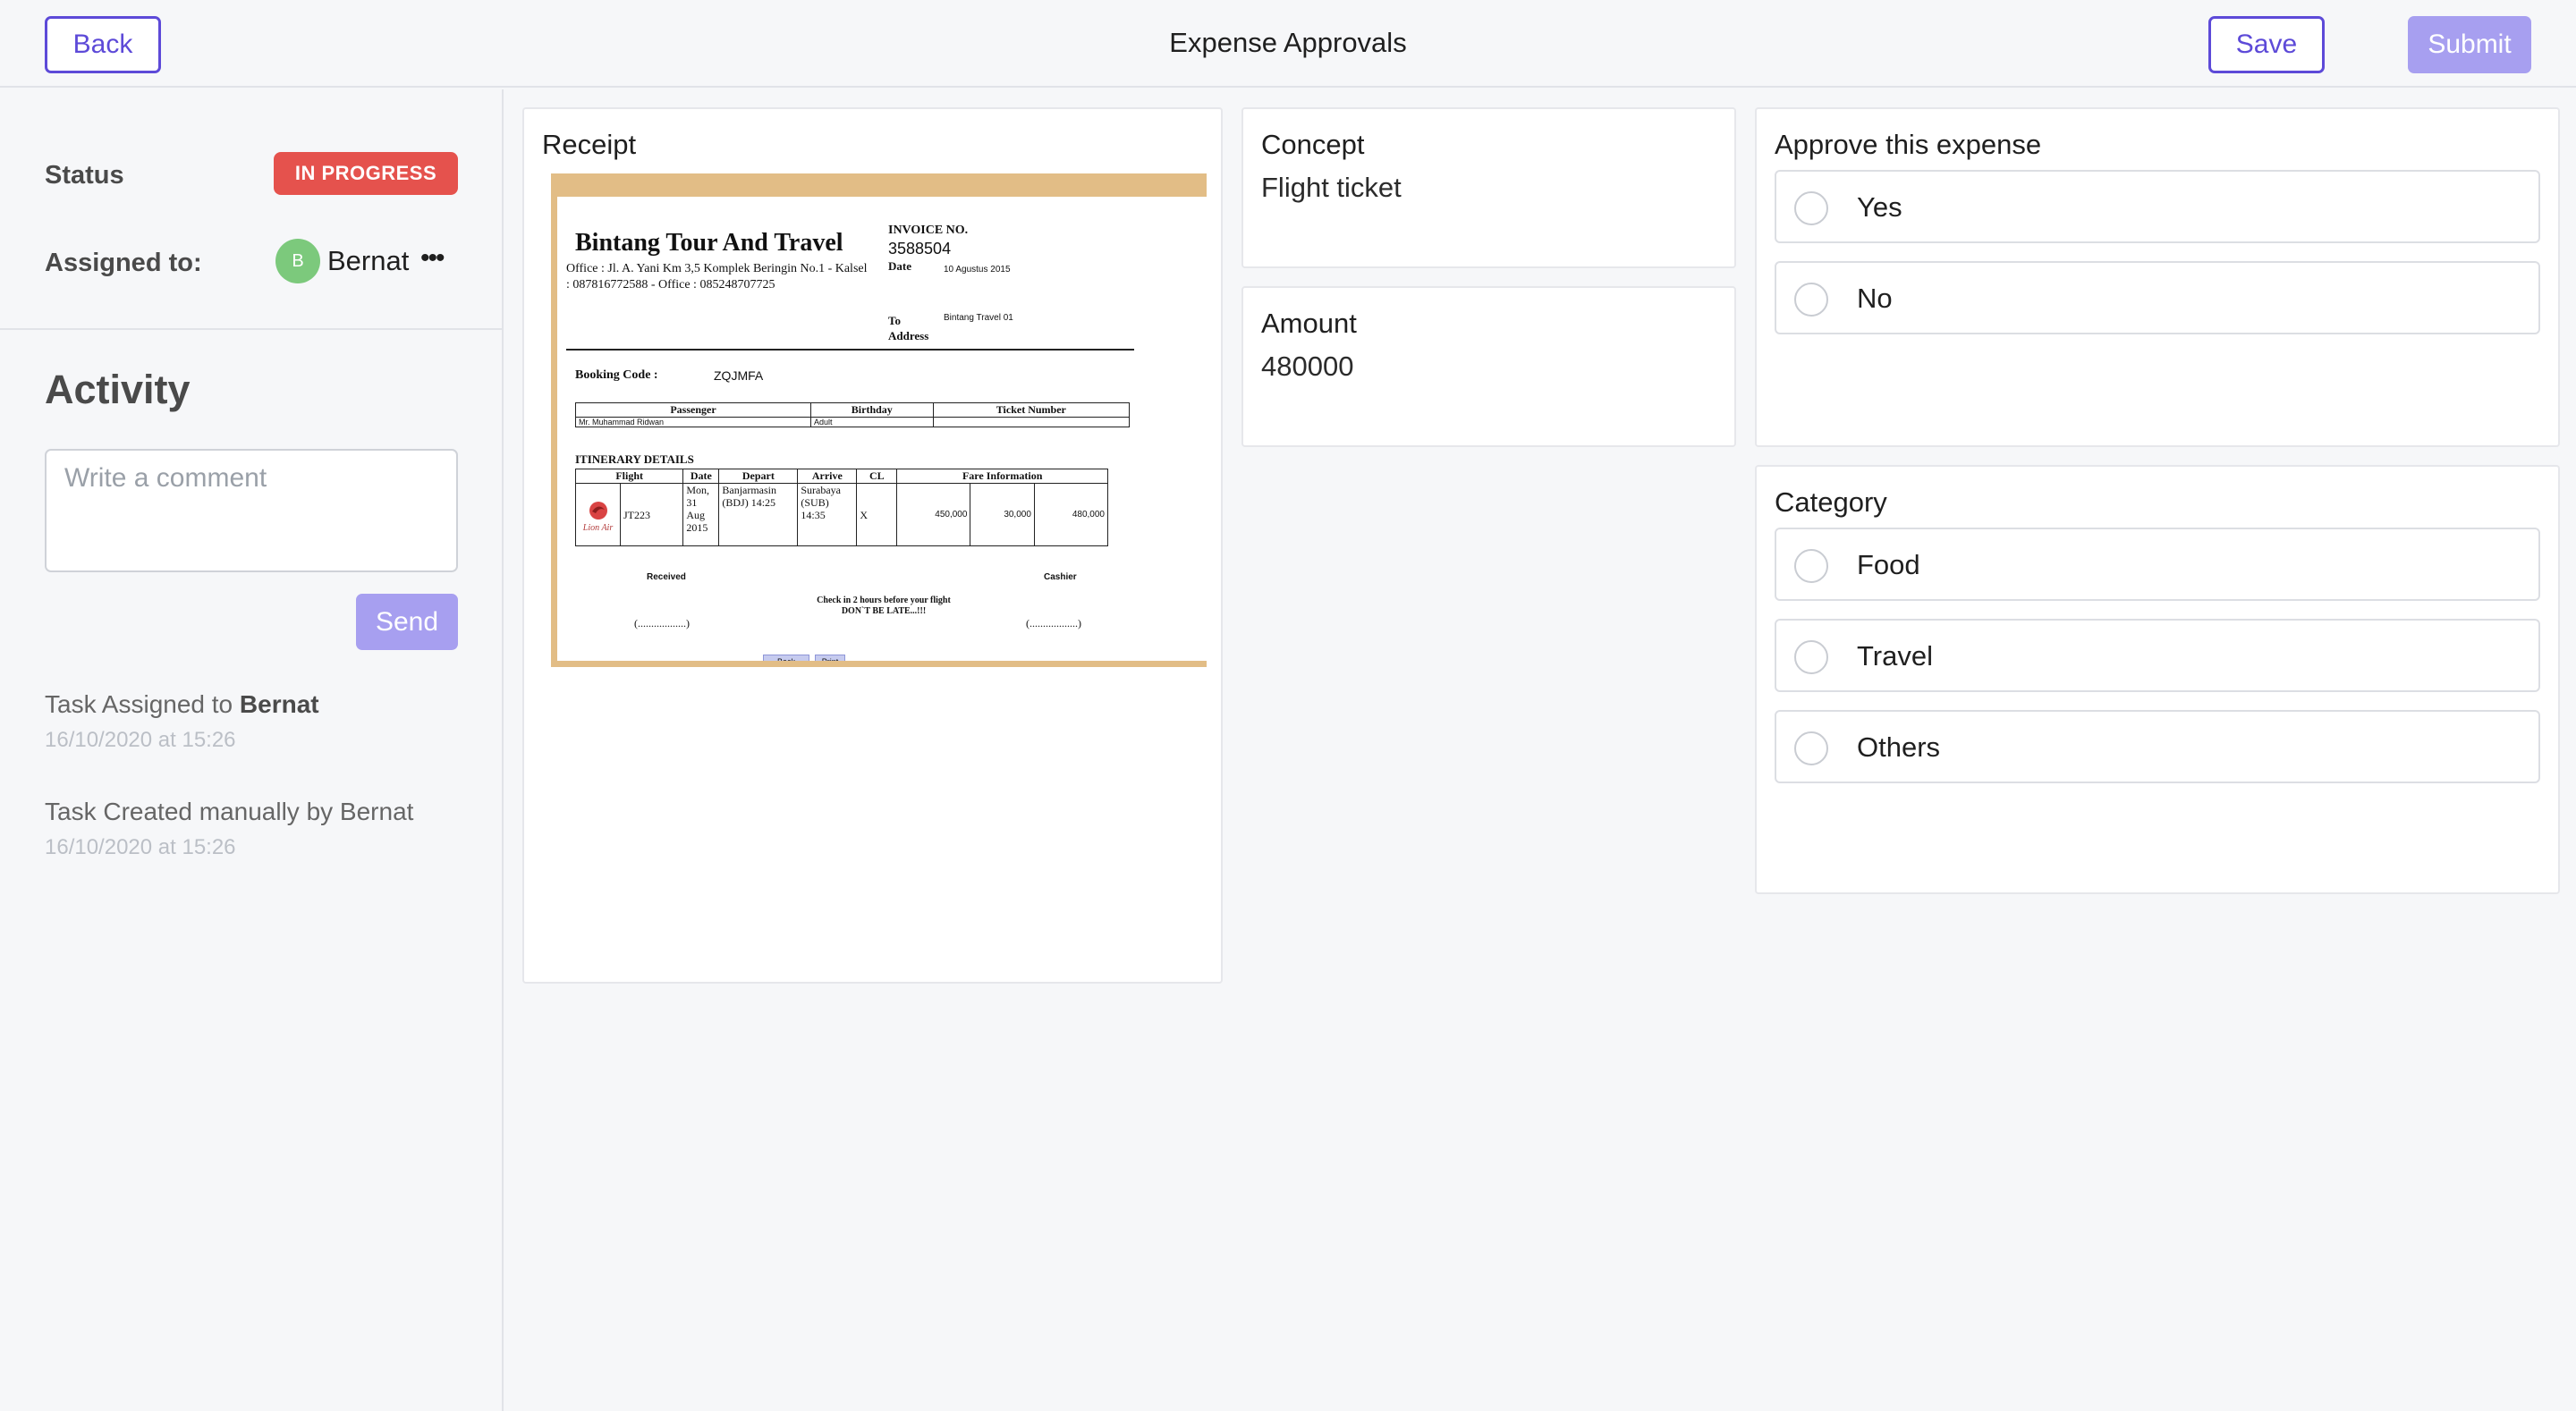 The height and width of the screenshot is (1411, 2576). What do you see at coordinates (2157, 206) in the screenshot?
I see `approve-option-yes: Yes` at bounding box center [2157, 206].